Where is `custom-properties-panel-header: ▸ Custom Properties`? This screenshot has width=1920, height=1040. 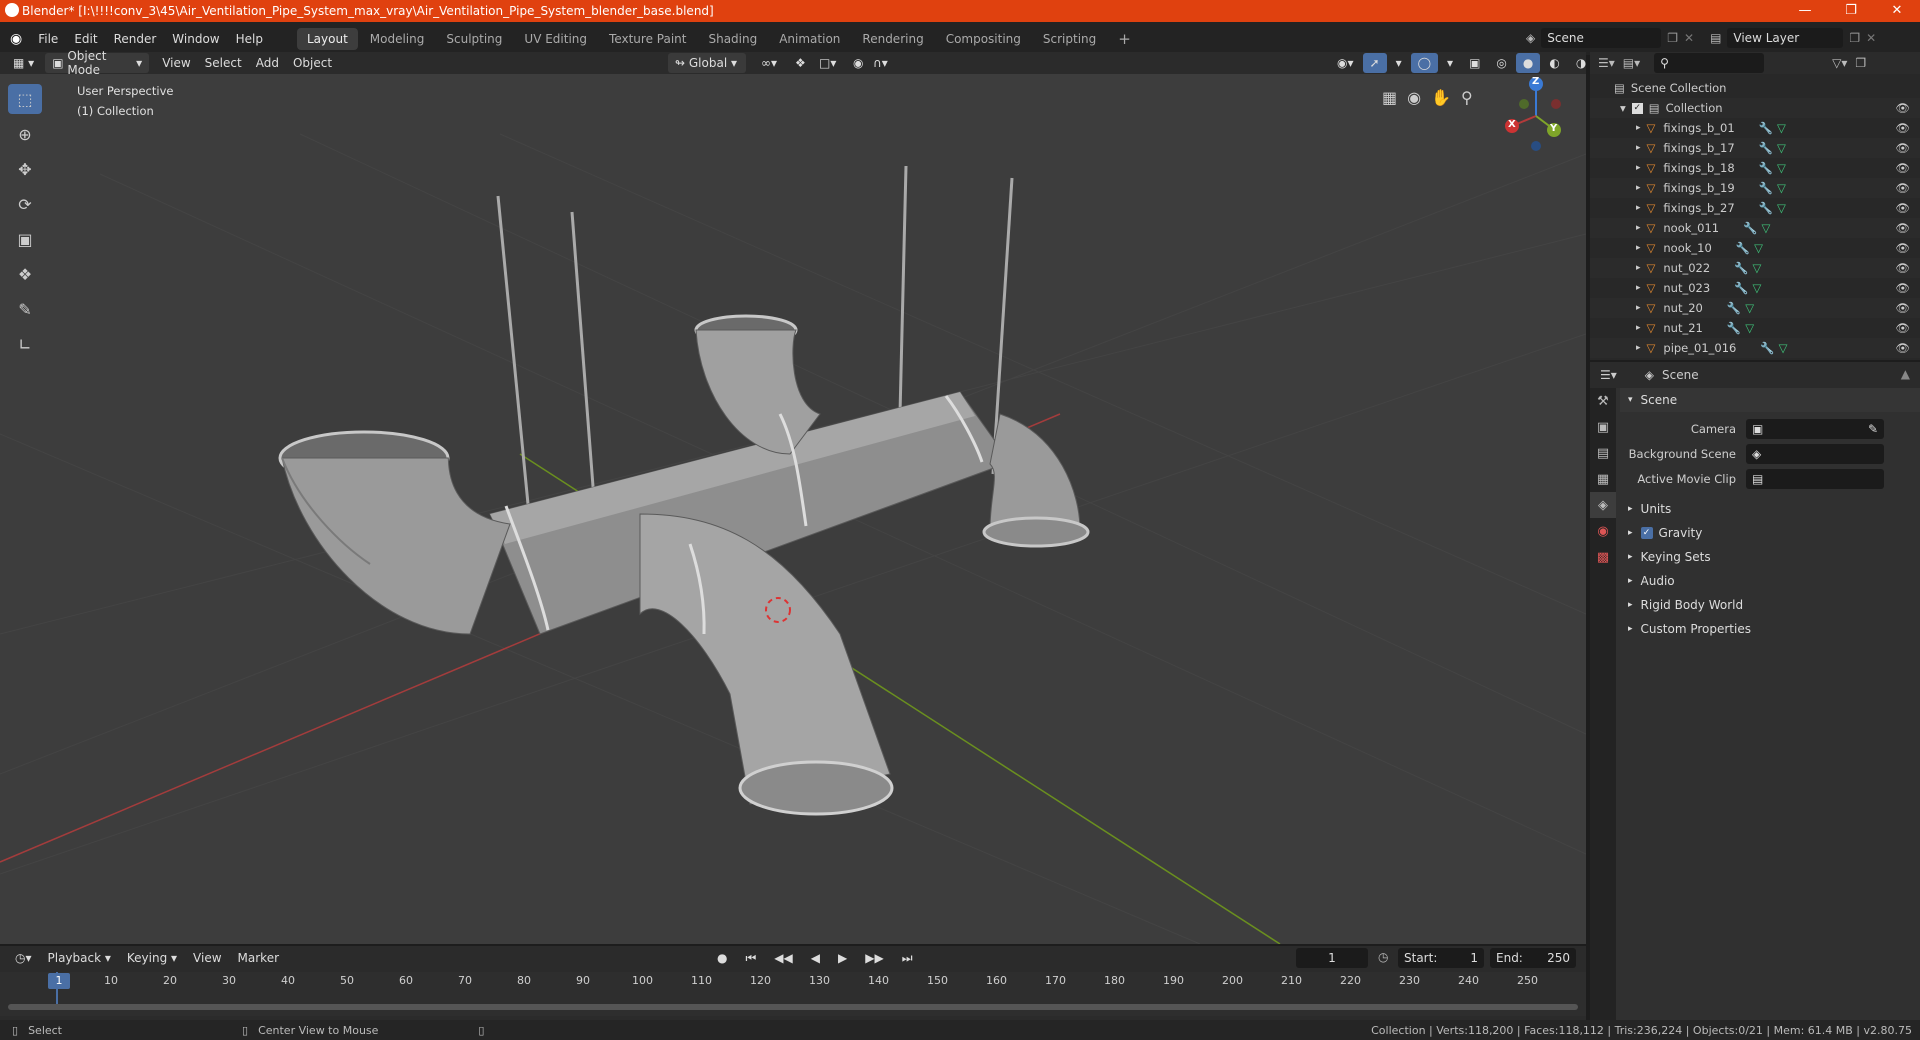 custom-properties-panel-header: ▸ Custom Properties is located at coordinates (1770, 629).